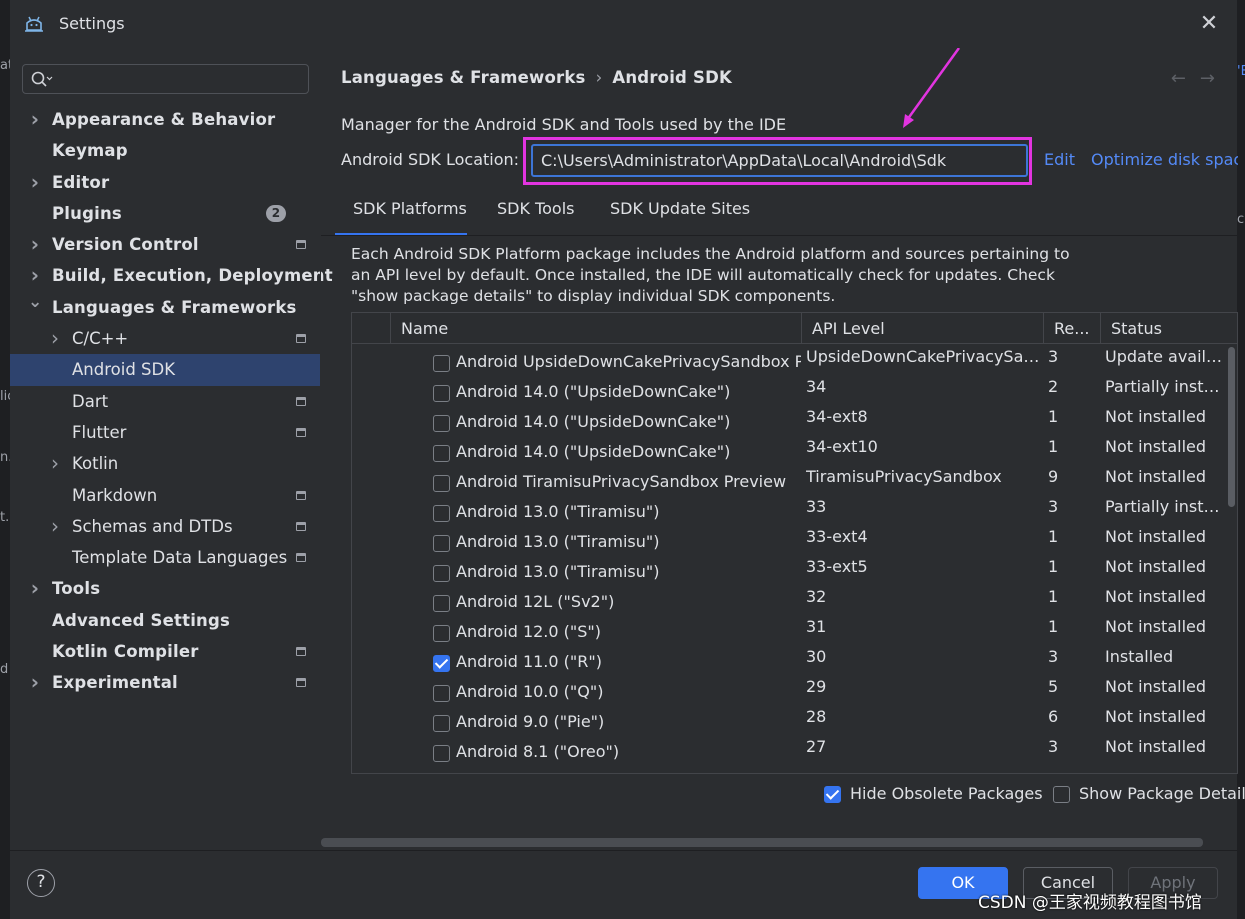 The height and width of the screenshot is (919, 1245). What do you see at coordinates (141, 620) in the screenshot?
I see `sidebar-item-label: Advanced Settings` at bounding box center [141, 620].